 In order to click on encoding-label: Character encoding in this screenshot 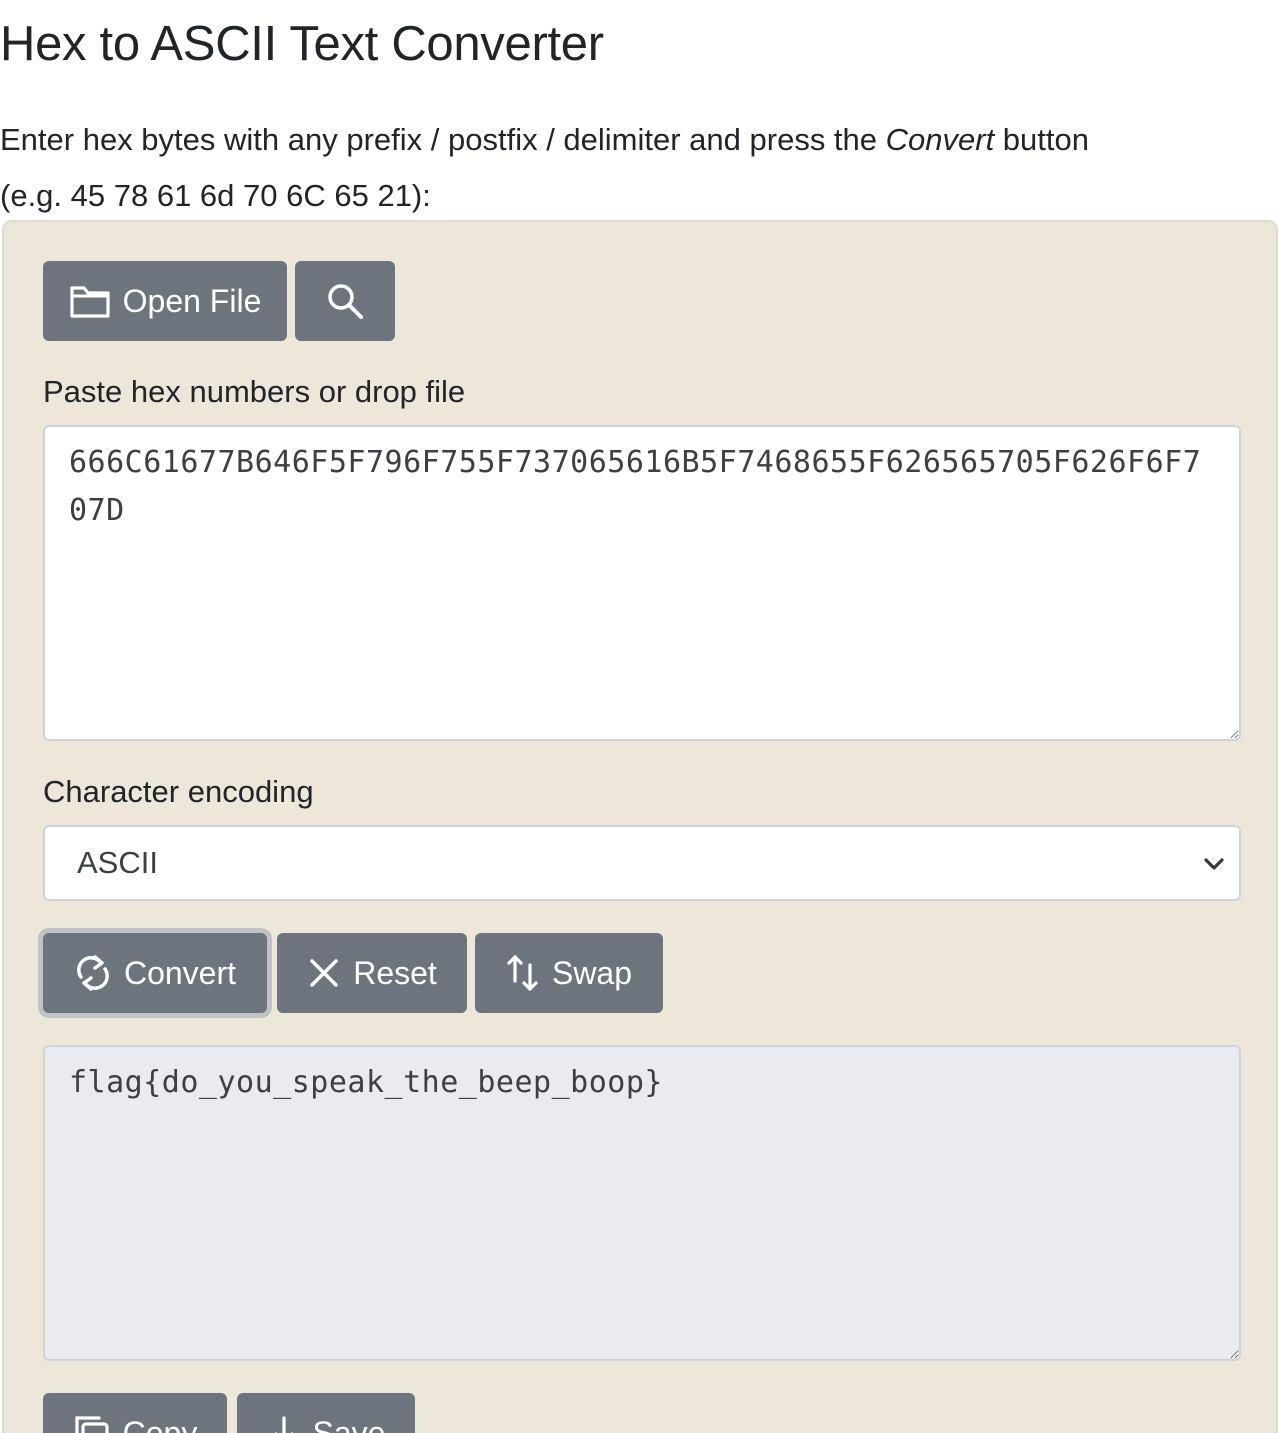, I will do `click(178, 791)`.